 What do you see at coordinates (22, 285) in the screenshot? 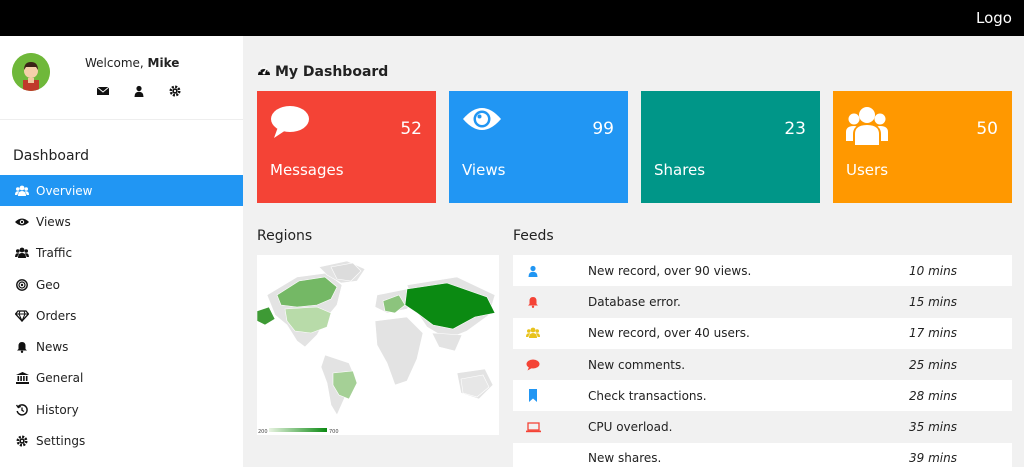
I see `bullseye-icon` at bounding box center [22, 285].